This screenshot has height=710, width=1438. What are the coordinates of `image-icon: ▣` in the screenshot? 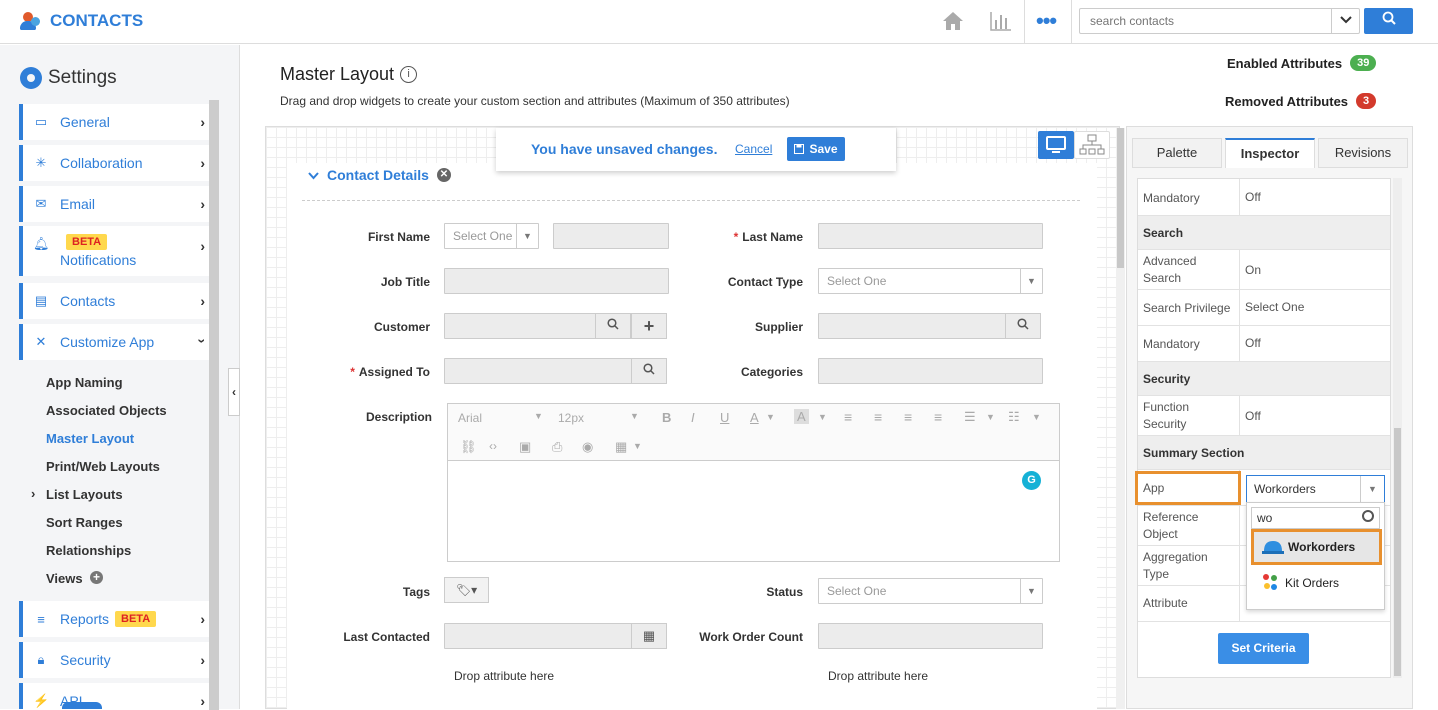 It's located at (525, 447).